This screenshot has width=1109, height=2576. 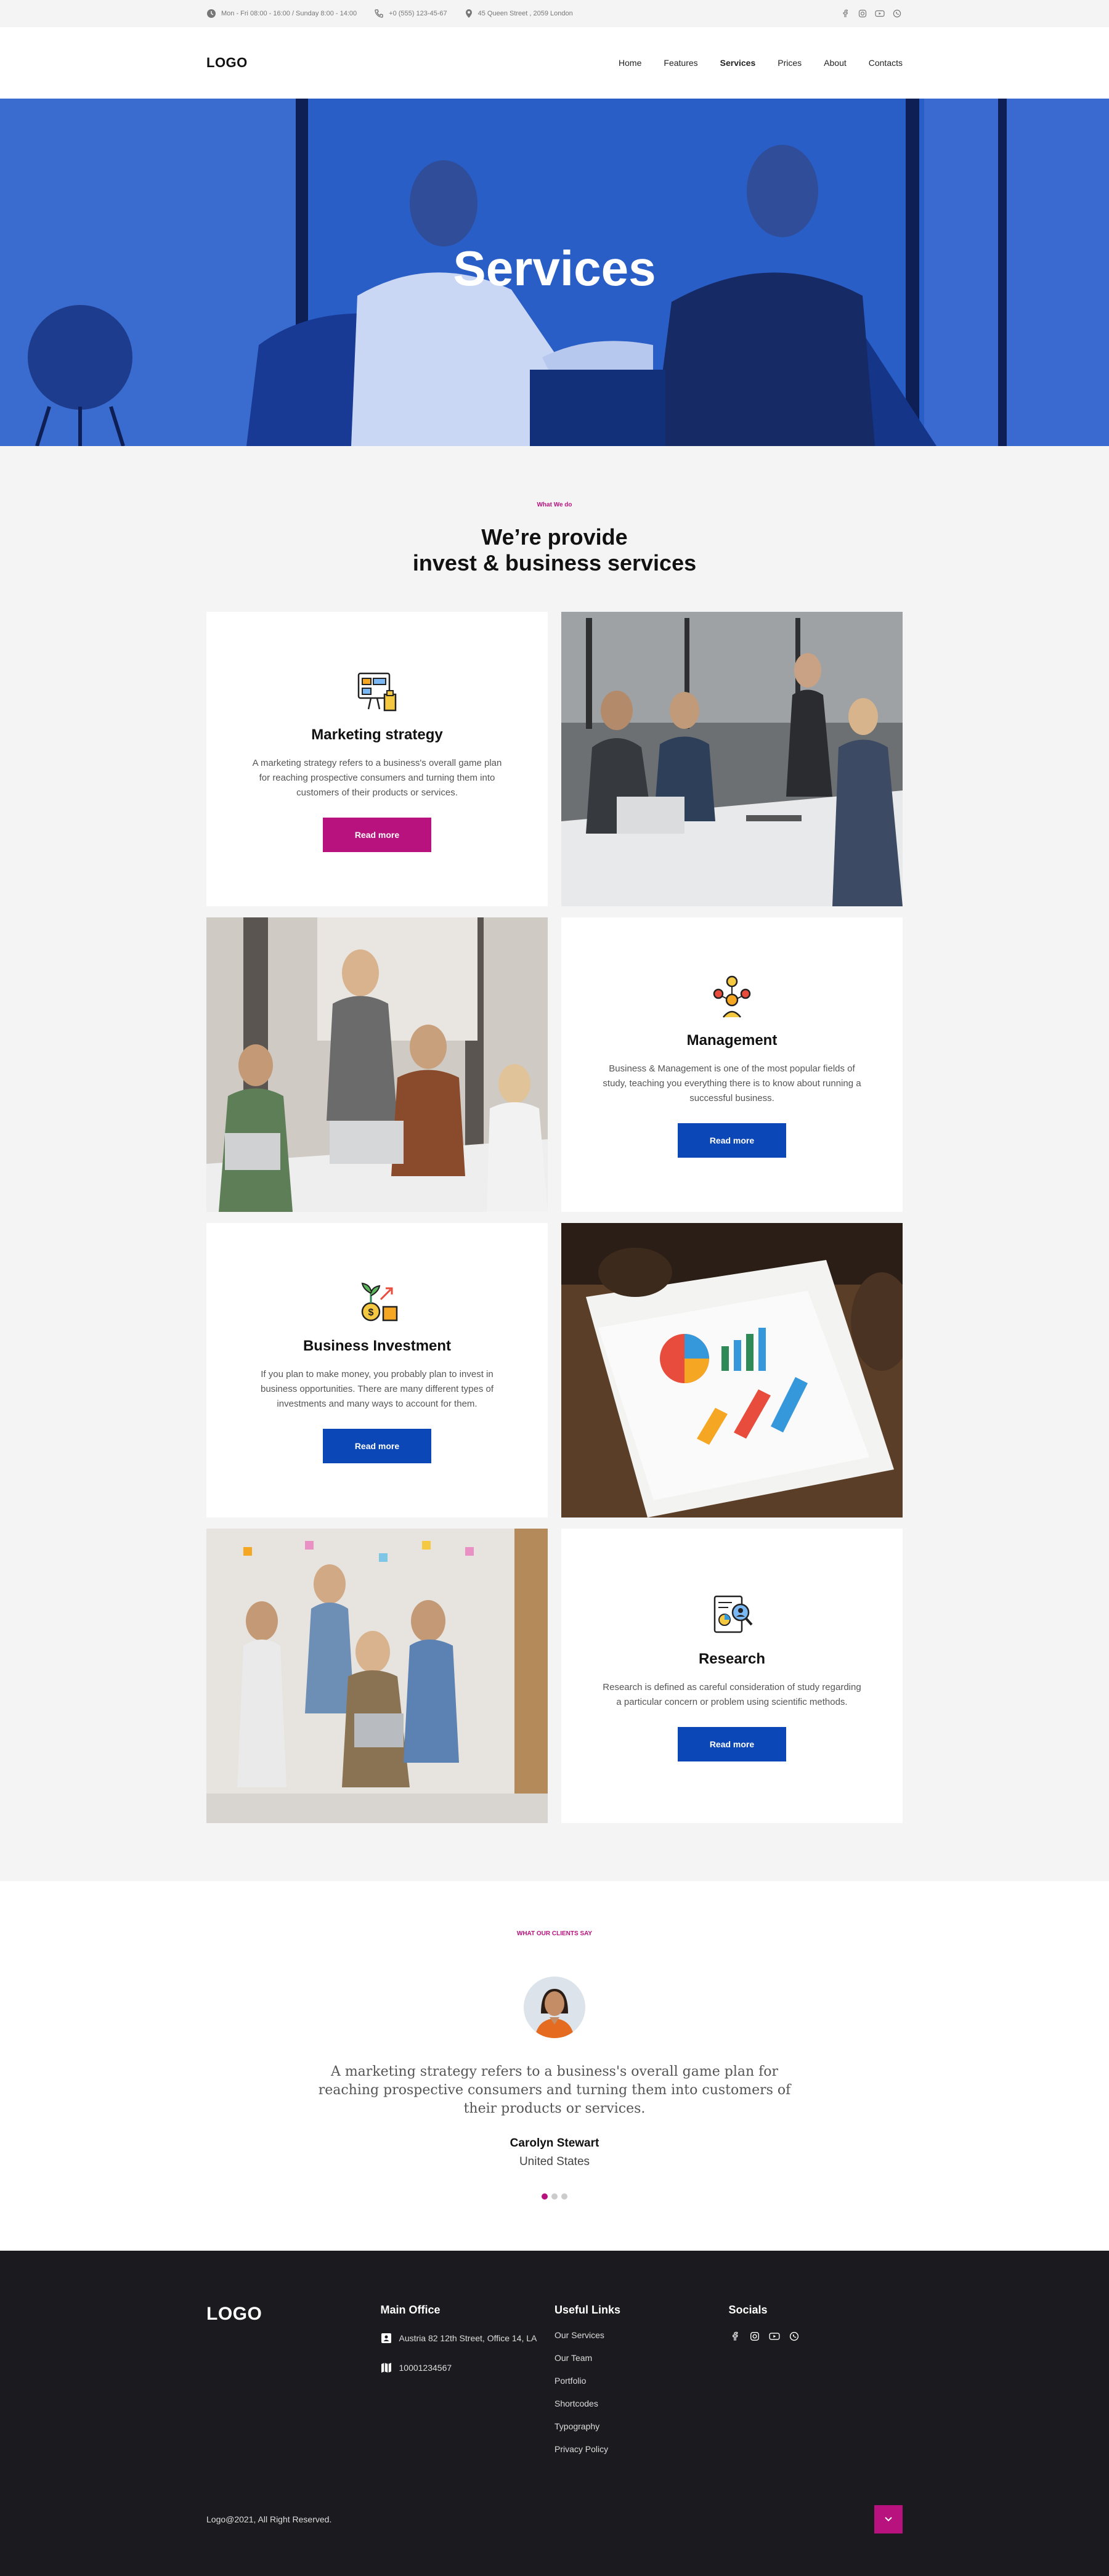 What do you see at coordinates (227, 63) in the screenshot?
I see `header-logo: LOGO` at bounding box center [227, 63].